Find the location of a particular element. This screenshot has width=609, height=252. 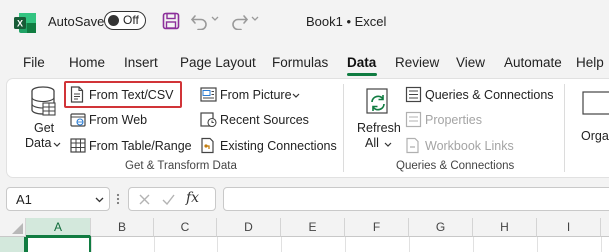

tab-review: Review is located at coordinates (417, 62).